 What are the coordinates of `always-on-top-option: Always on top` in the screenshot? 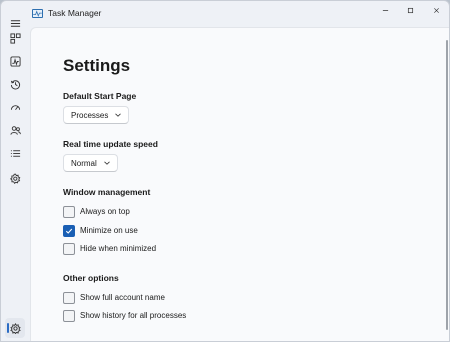 It's located at (96, 211).